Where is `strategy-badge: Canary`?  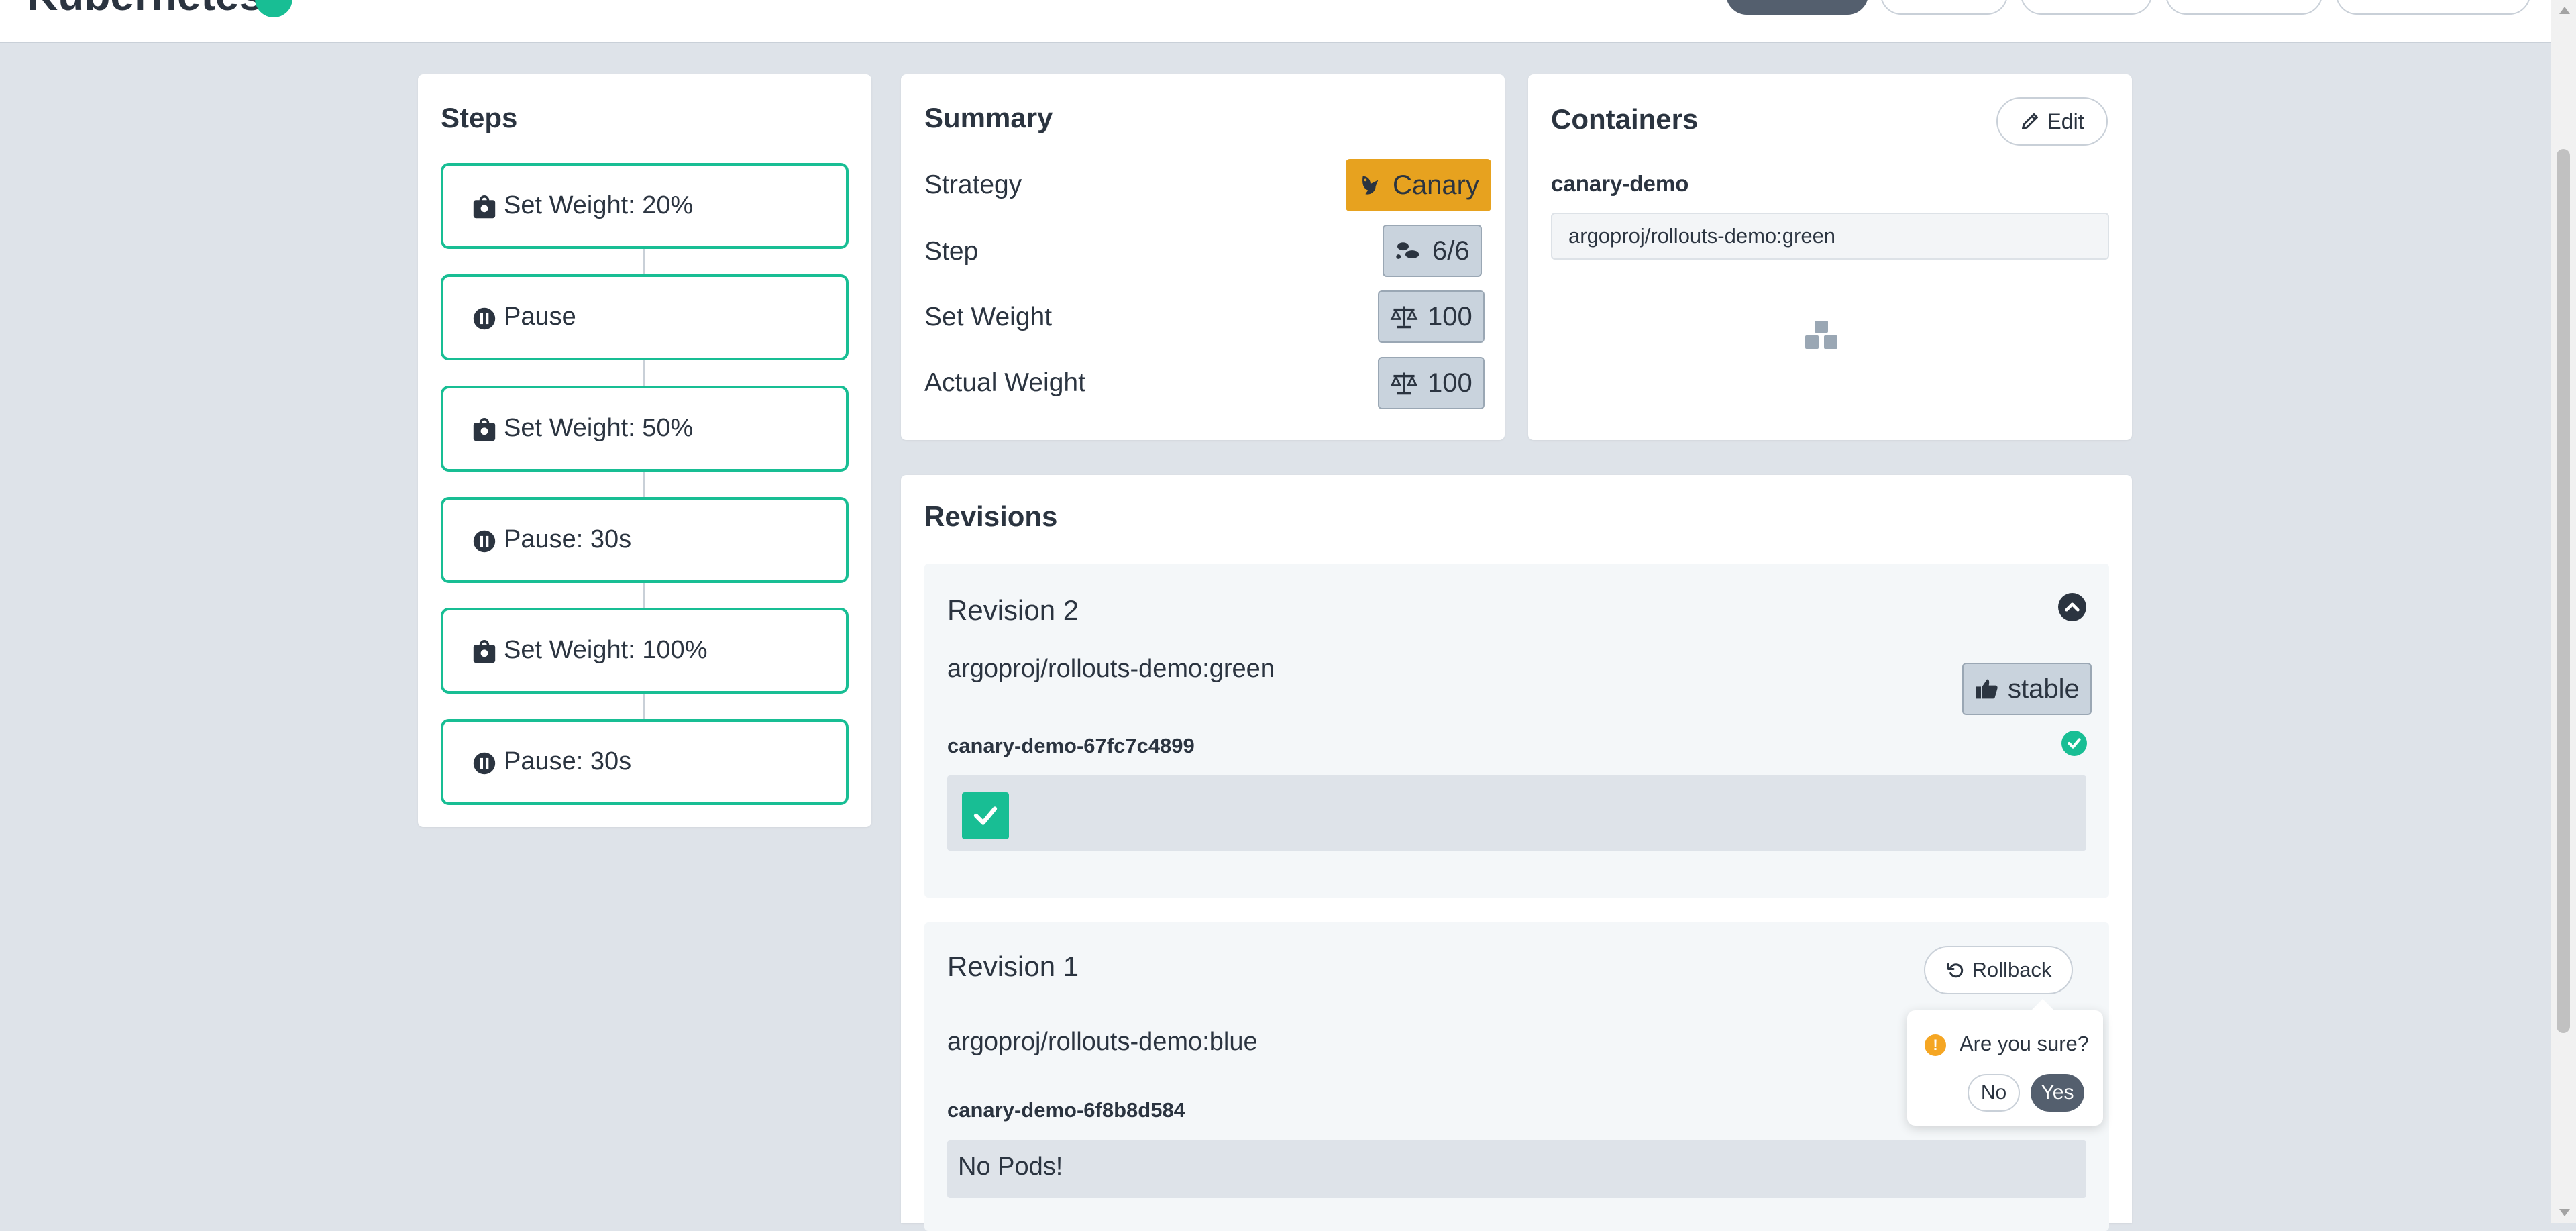 strategy-badge: Canary is located at coordinates (1418, 185).